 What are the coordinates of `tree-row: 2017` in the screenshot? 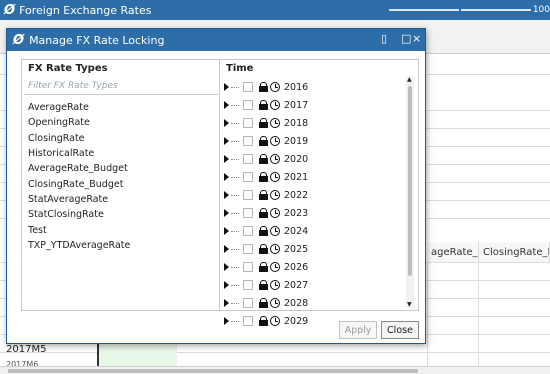 It's located at (314, 105).